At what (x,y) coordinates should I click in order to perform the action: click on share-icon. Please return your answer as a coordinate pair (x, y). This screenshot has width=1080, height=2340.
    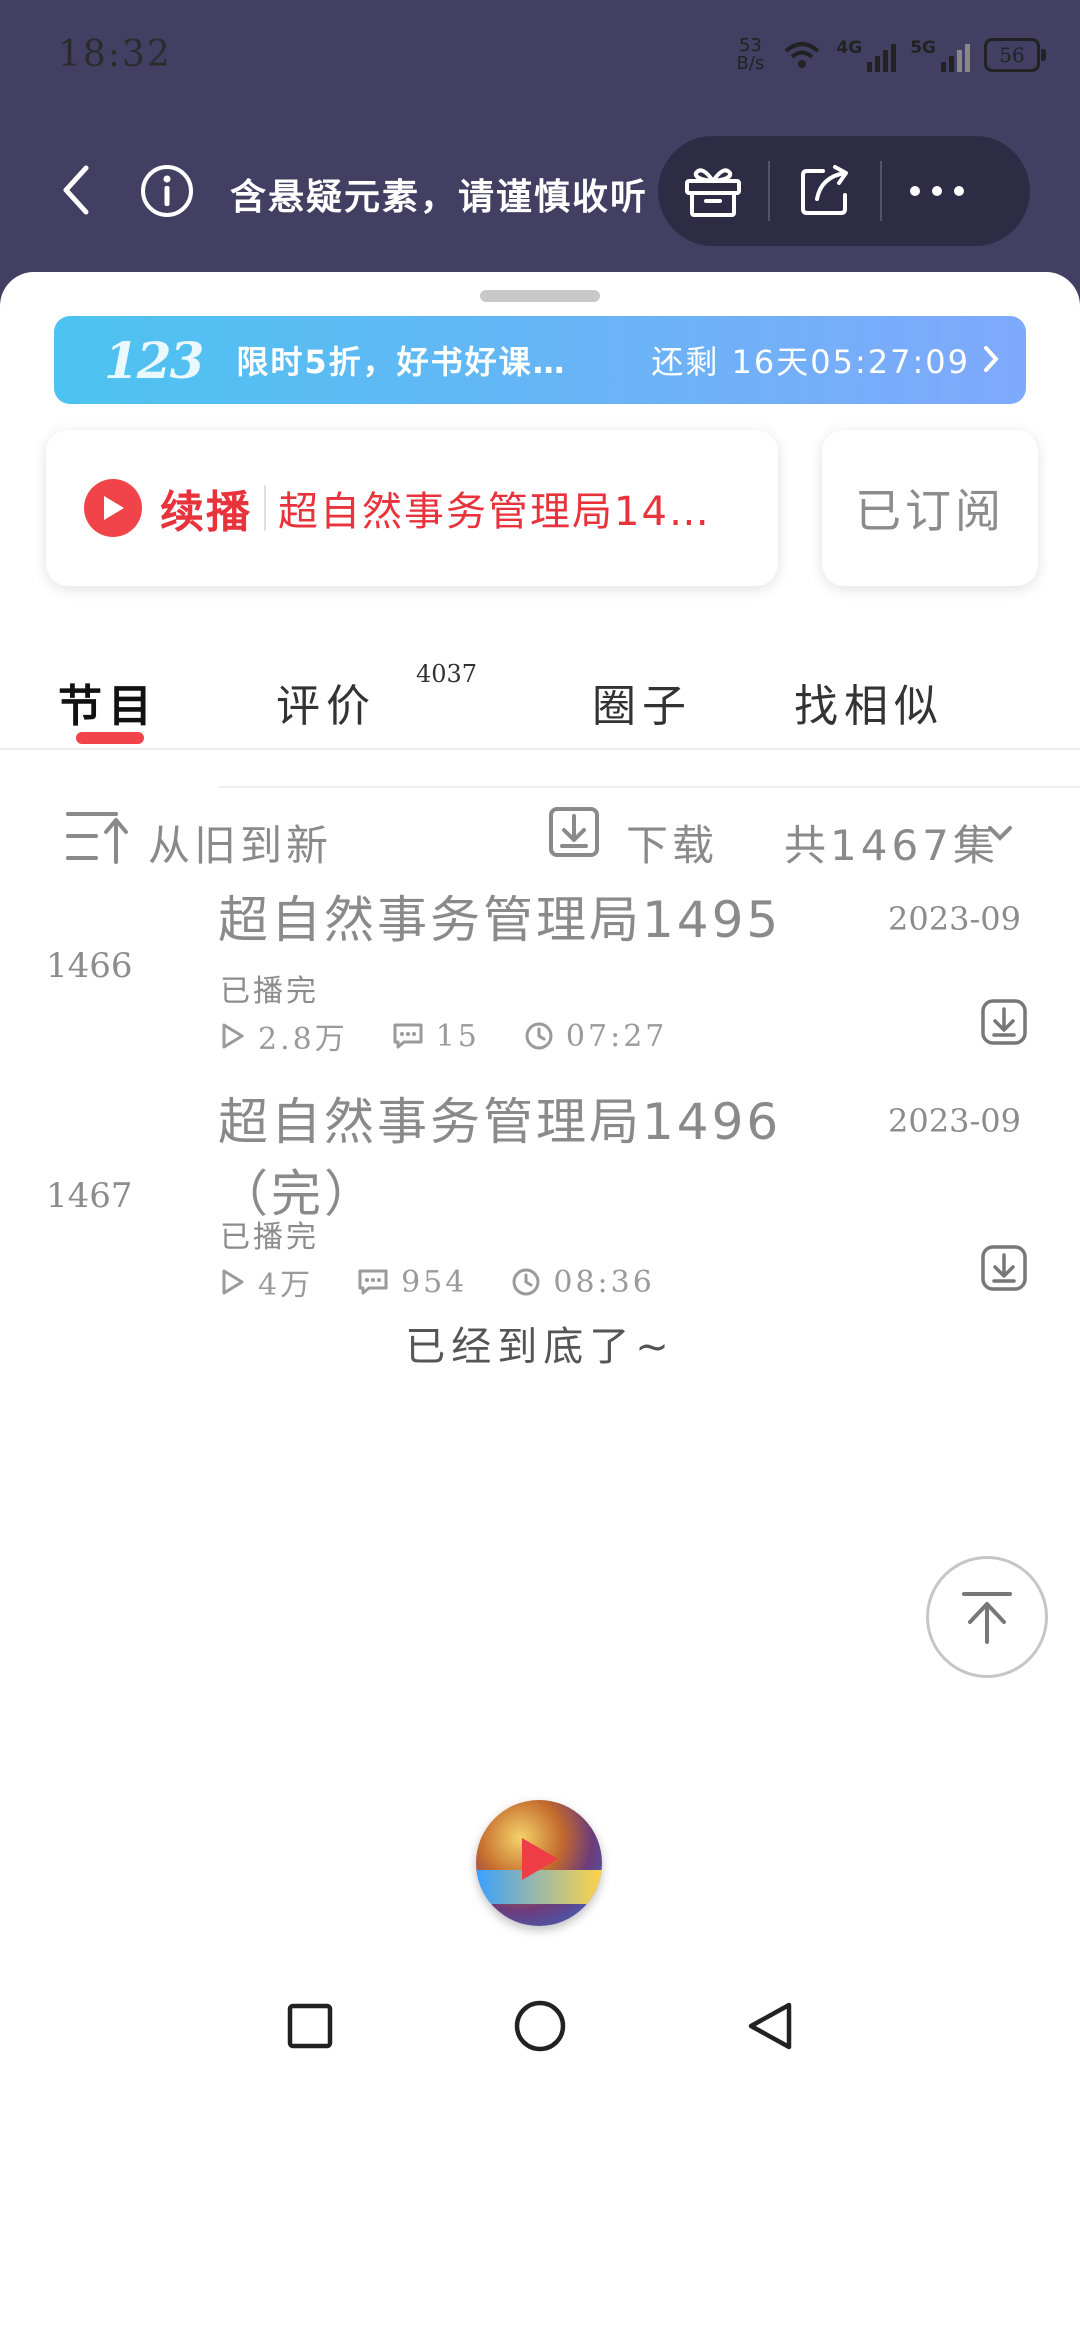
    Looking at the image, I should click on (824, 190).